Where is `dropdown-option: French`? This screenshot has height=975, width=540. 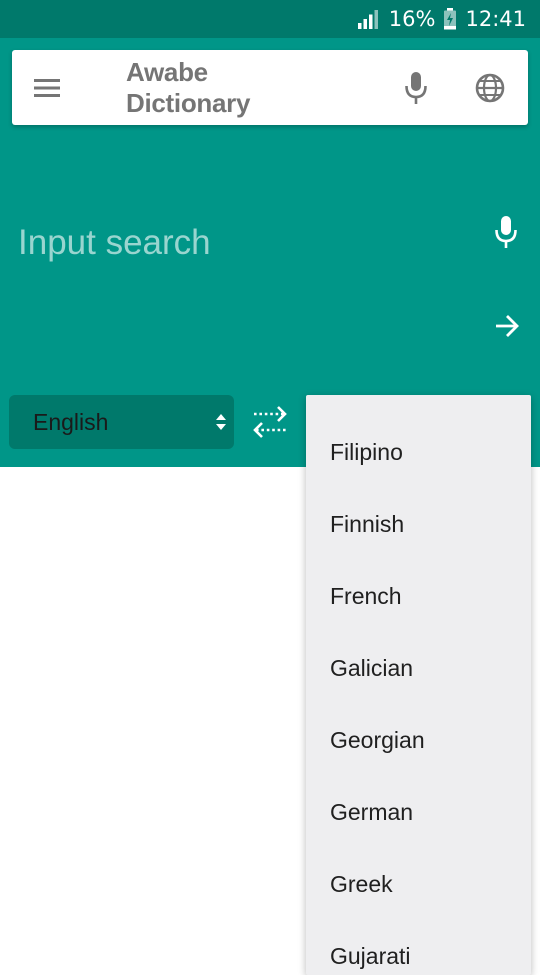 dropdown-option: French is located at coordinates (418, 596).